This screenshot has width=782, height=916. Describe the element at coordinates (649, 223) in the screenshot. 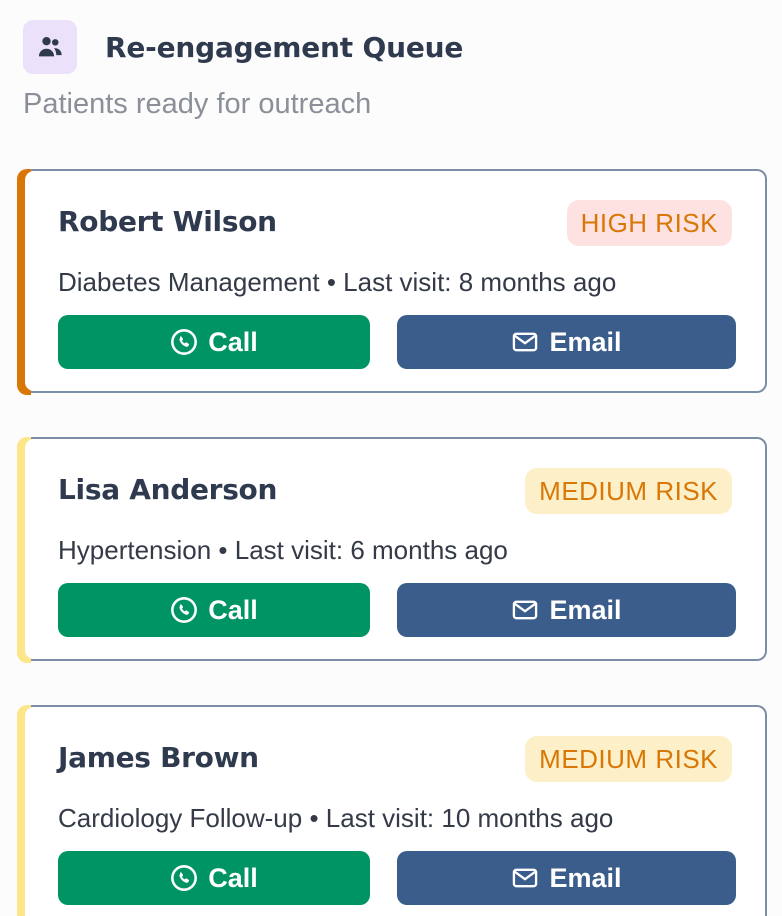

I see `risk-badge: HIGH RISK` at that location.